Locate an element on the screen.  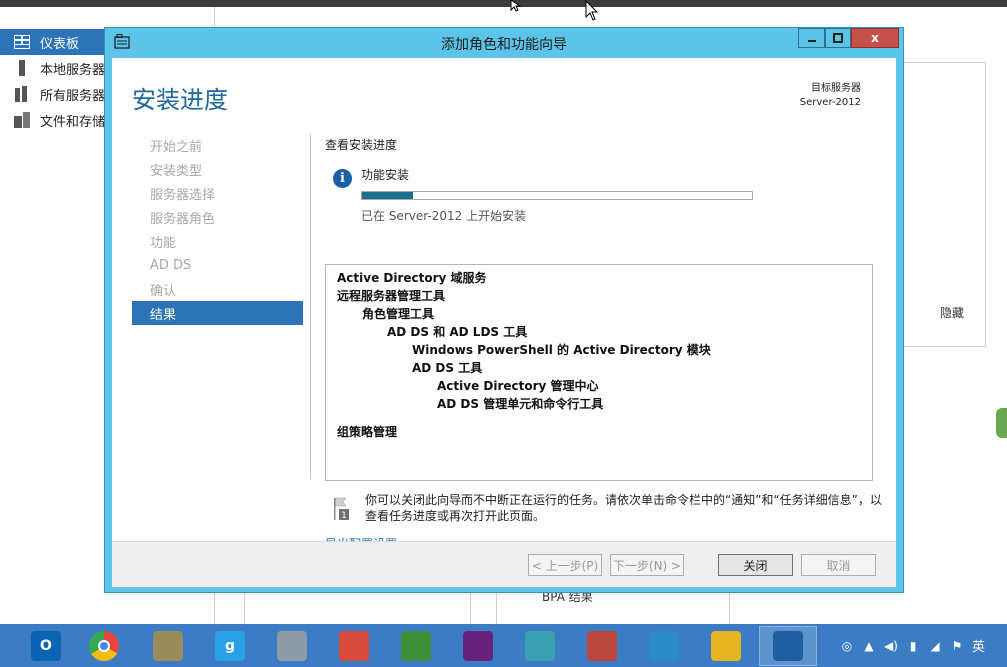
previous-button: < 上一步(P) is located at coordinates (565, 565).